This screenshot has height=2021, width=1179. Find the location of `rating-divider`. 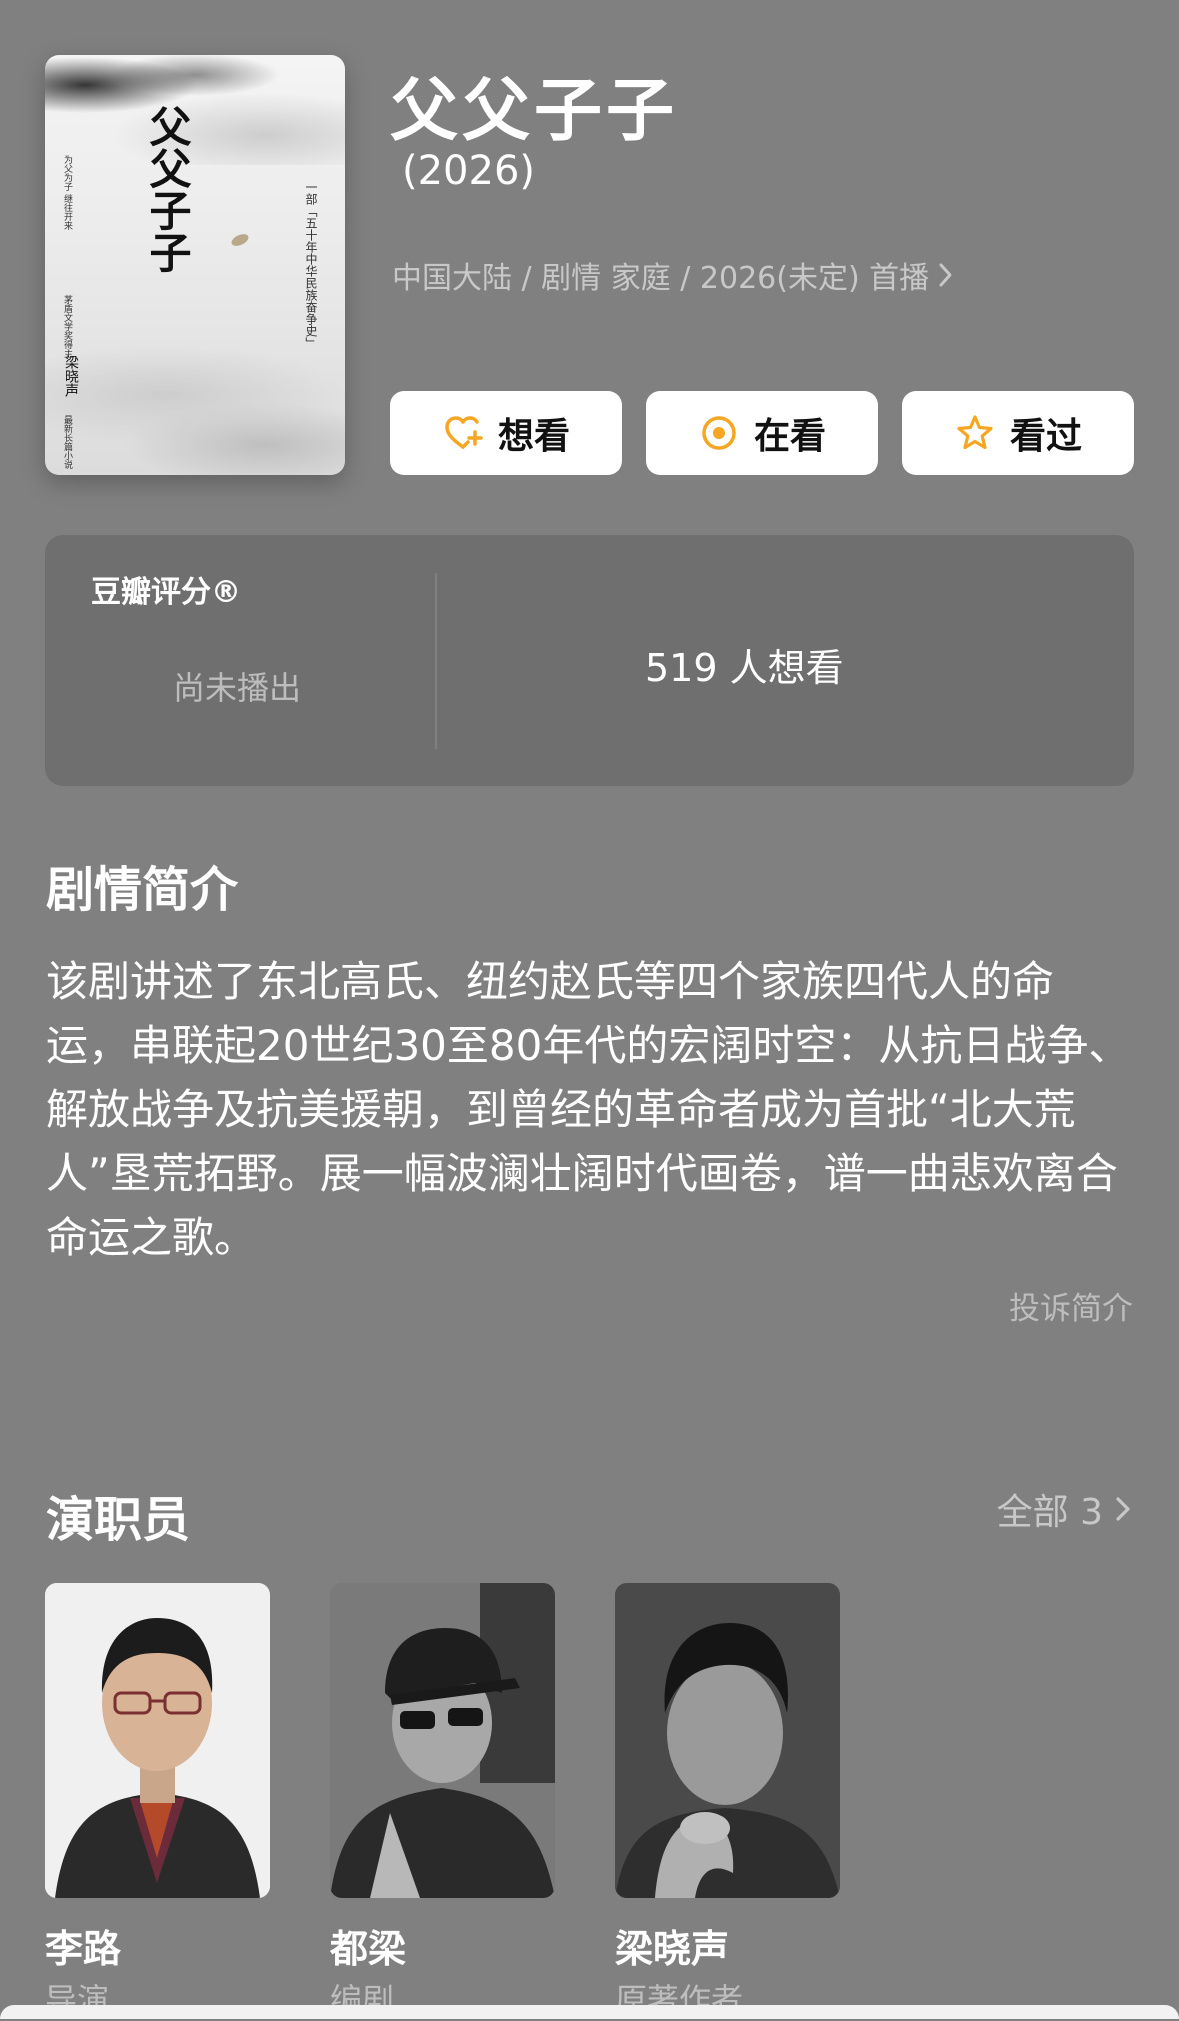

rating-divider is located at coordinates (436, 661).